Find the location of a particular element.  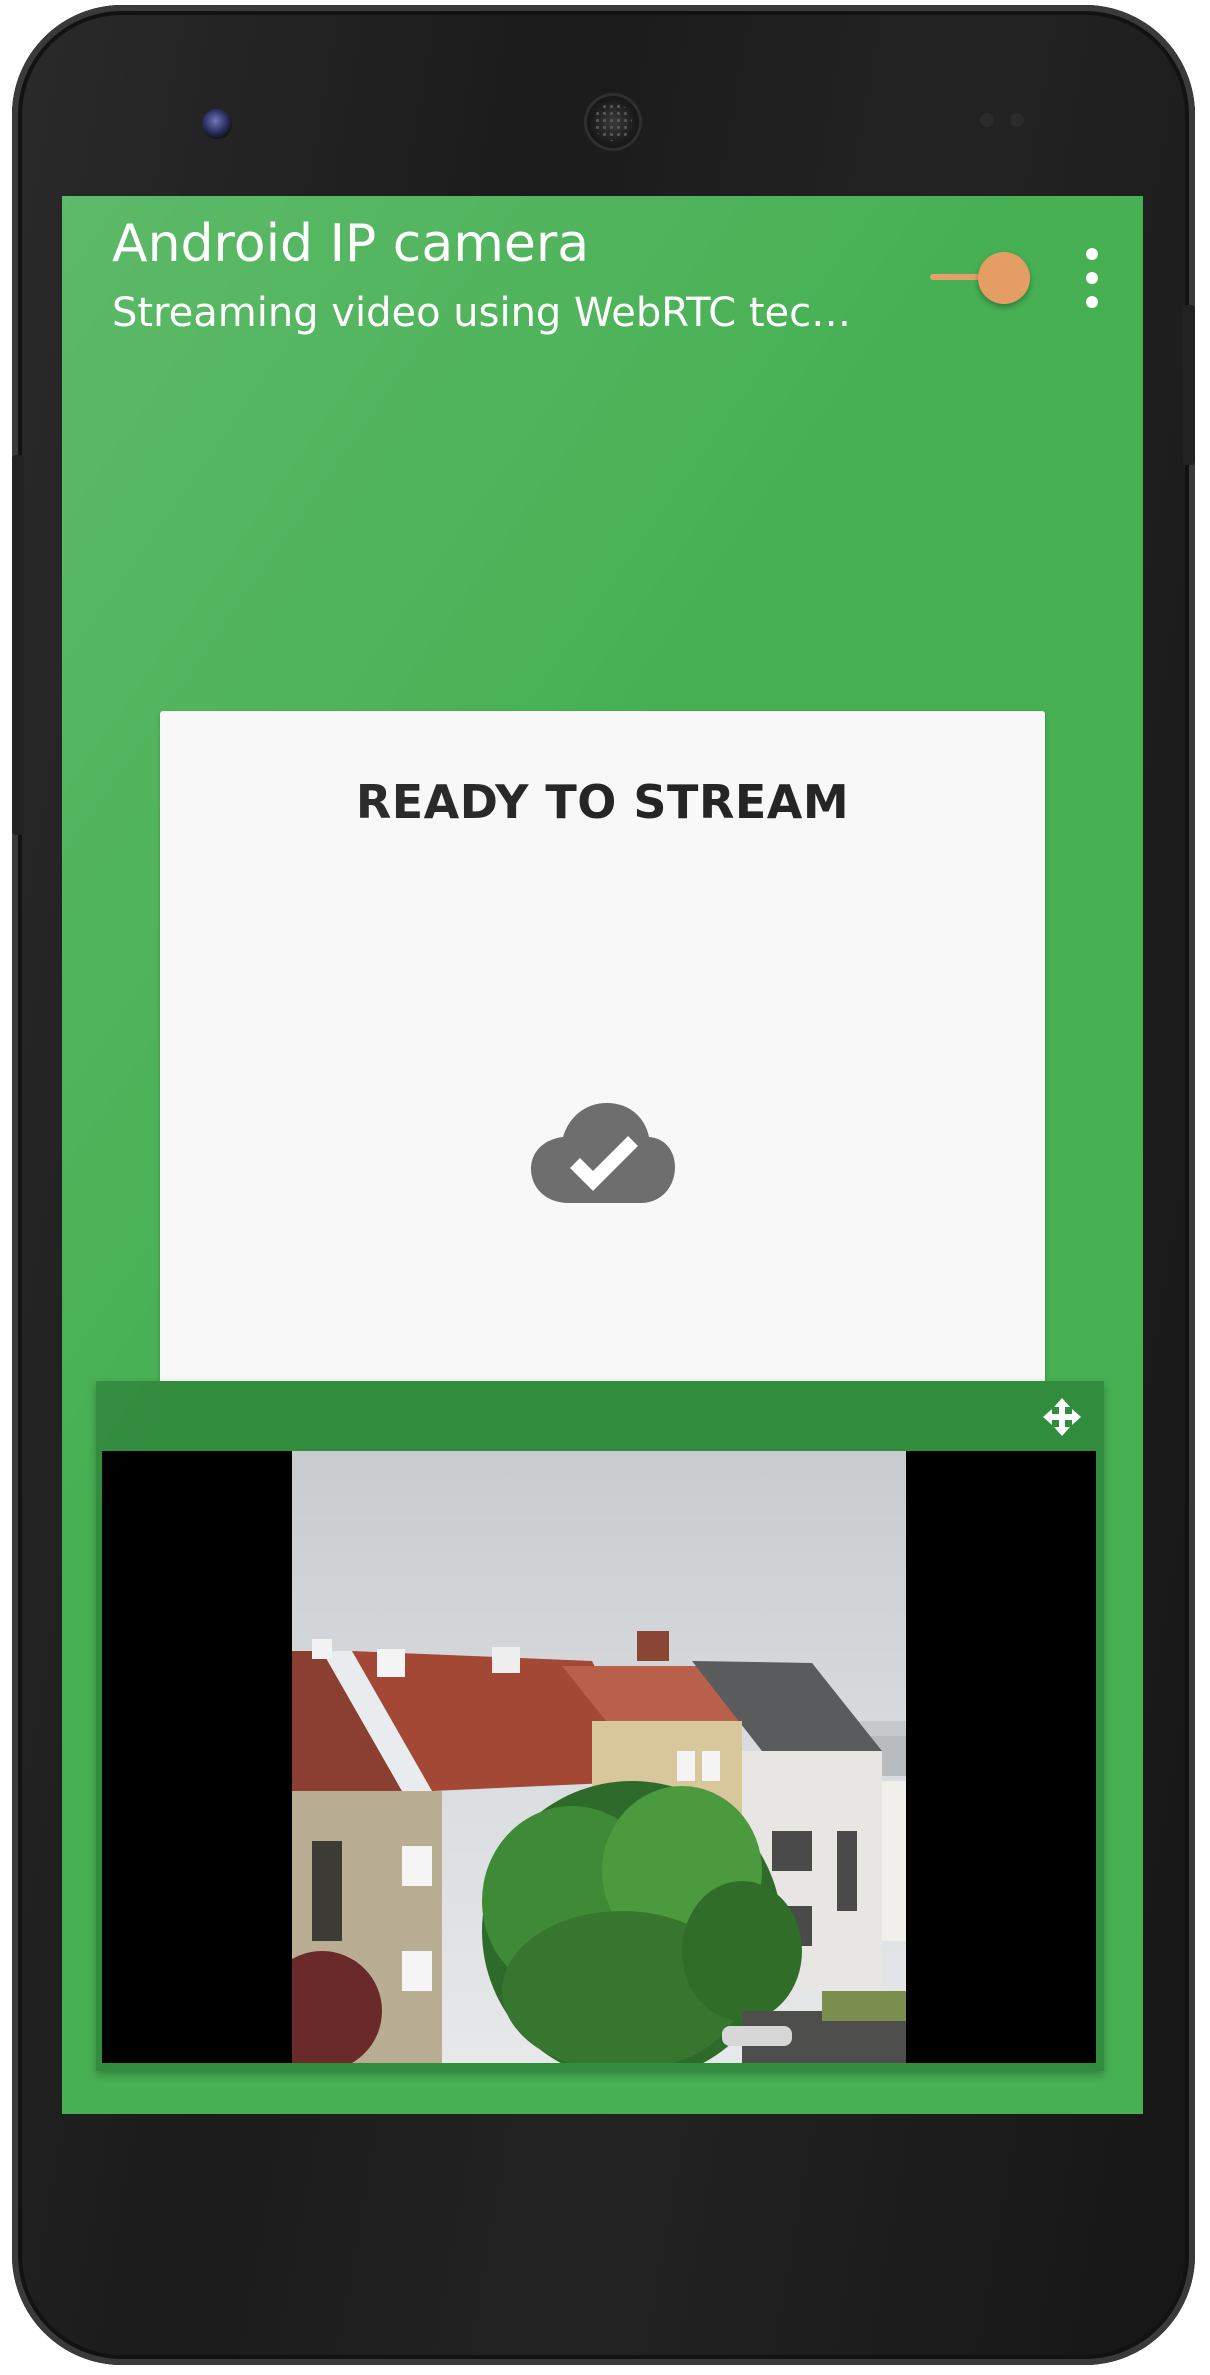

app-title: Android IP camera is located at coordinates (351, 244).